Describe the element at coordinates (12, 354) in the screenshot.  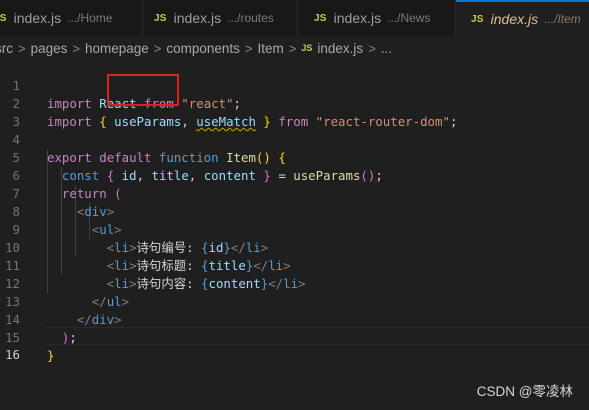
I see `line-number: 16` at that location.